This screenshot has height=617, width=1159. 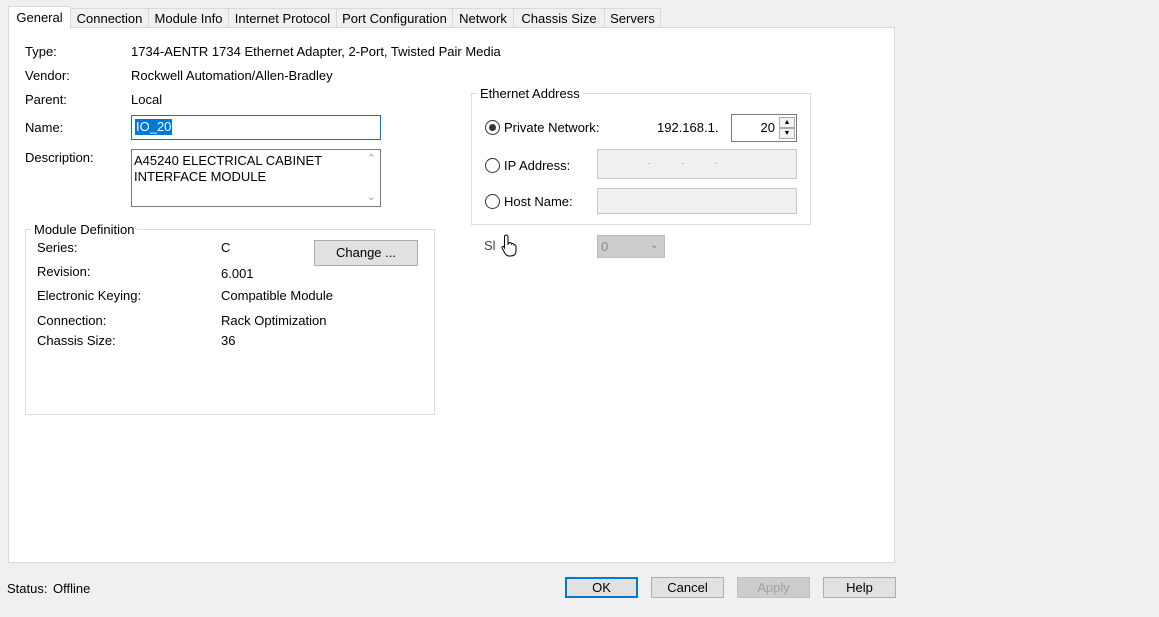 I want to click on private-network-label: Private Network:, so click(x=551, y=127).